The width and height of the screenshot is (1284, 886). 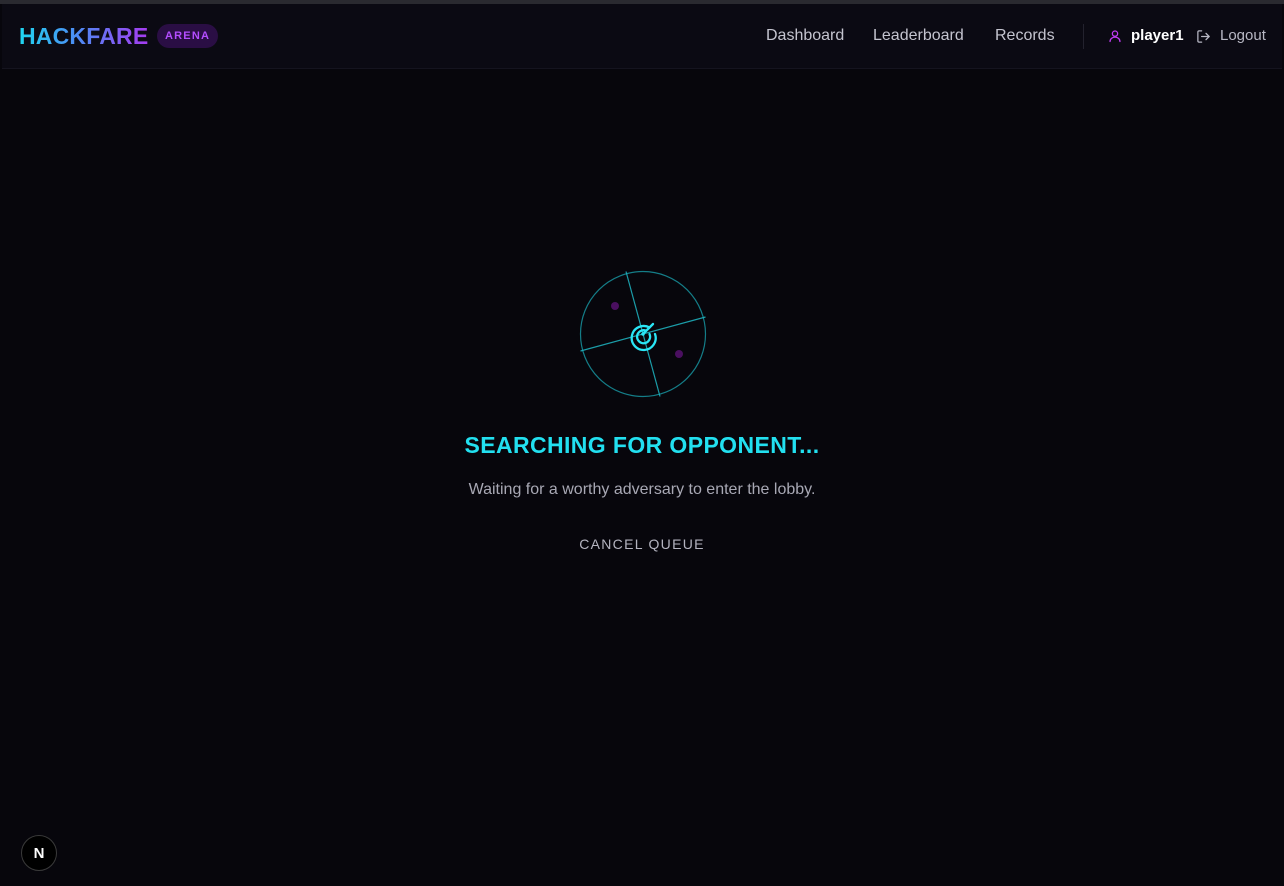 I want to click on nav-records: Records, so click(x=1025, y=36).